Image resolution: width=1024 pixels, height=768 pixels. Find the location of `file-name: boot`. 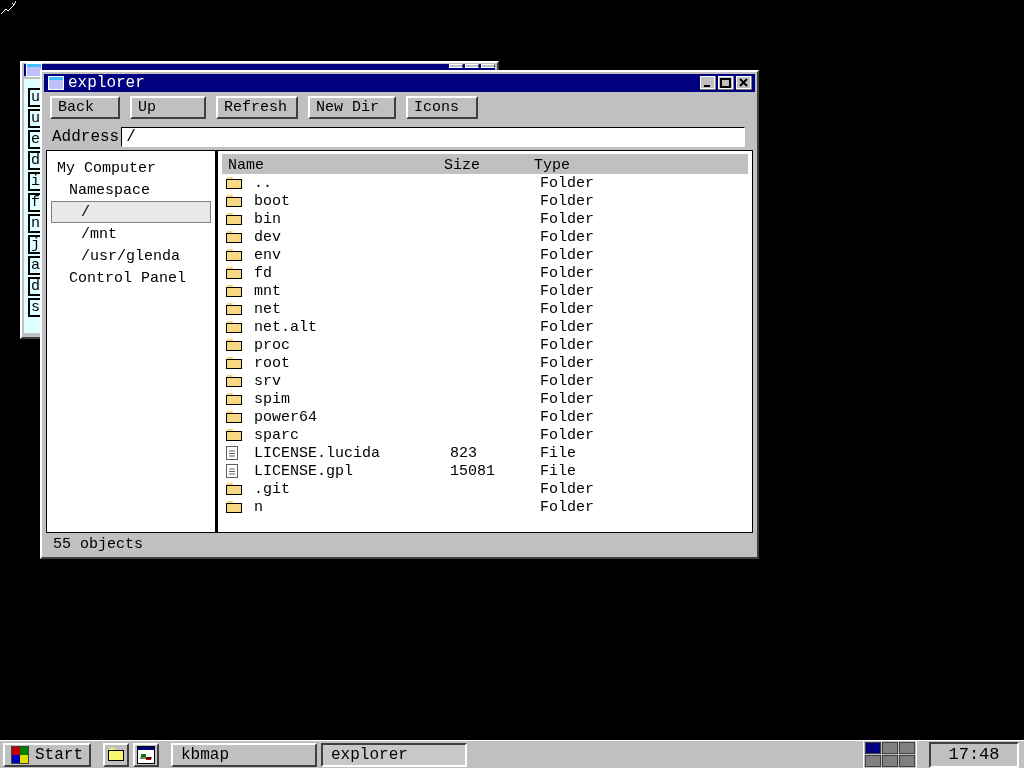

file-name: boot is located at coordinates (352, 201).